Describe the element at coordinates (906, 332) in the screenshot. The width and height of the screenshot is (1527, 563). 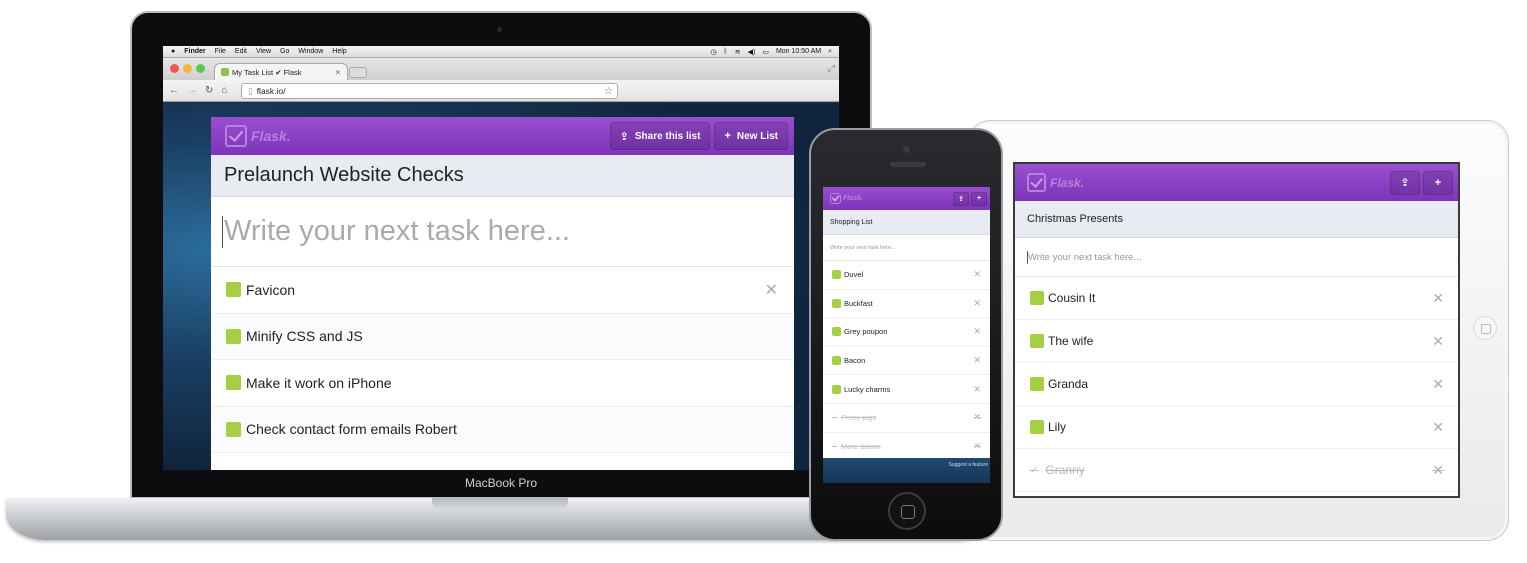
I see `task-row: Grey poupon ✕` at that location.